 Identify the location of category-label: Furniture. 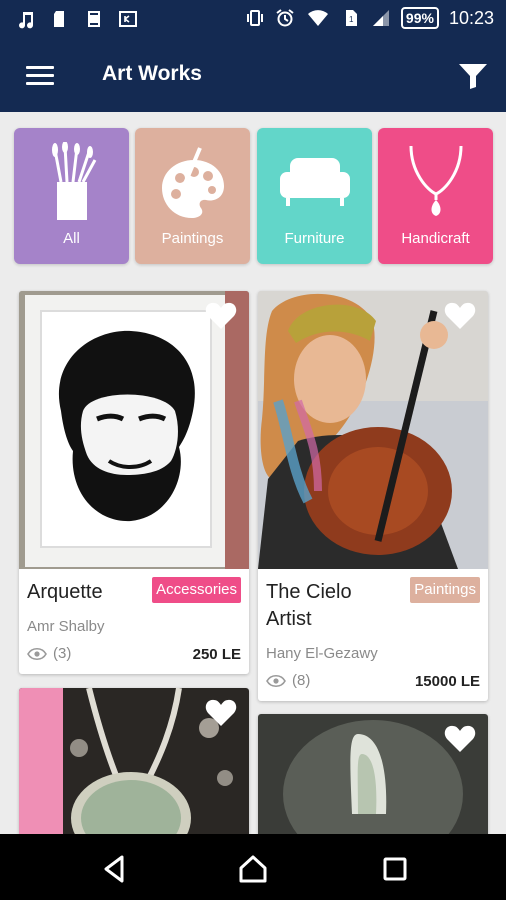
(314, 238).